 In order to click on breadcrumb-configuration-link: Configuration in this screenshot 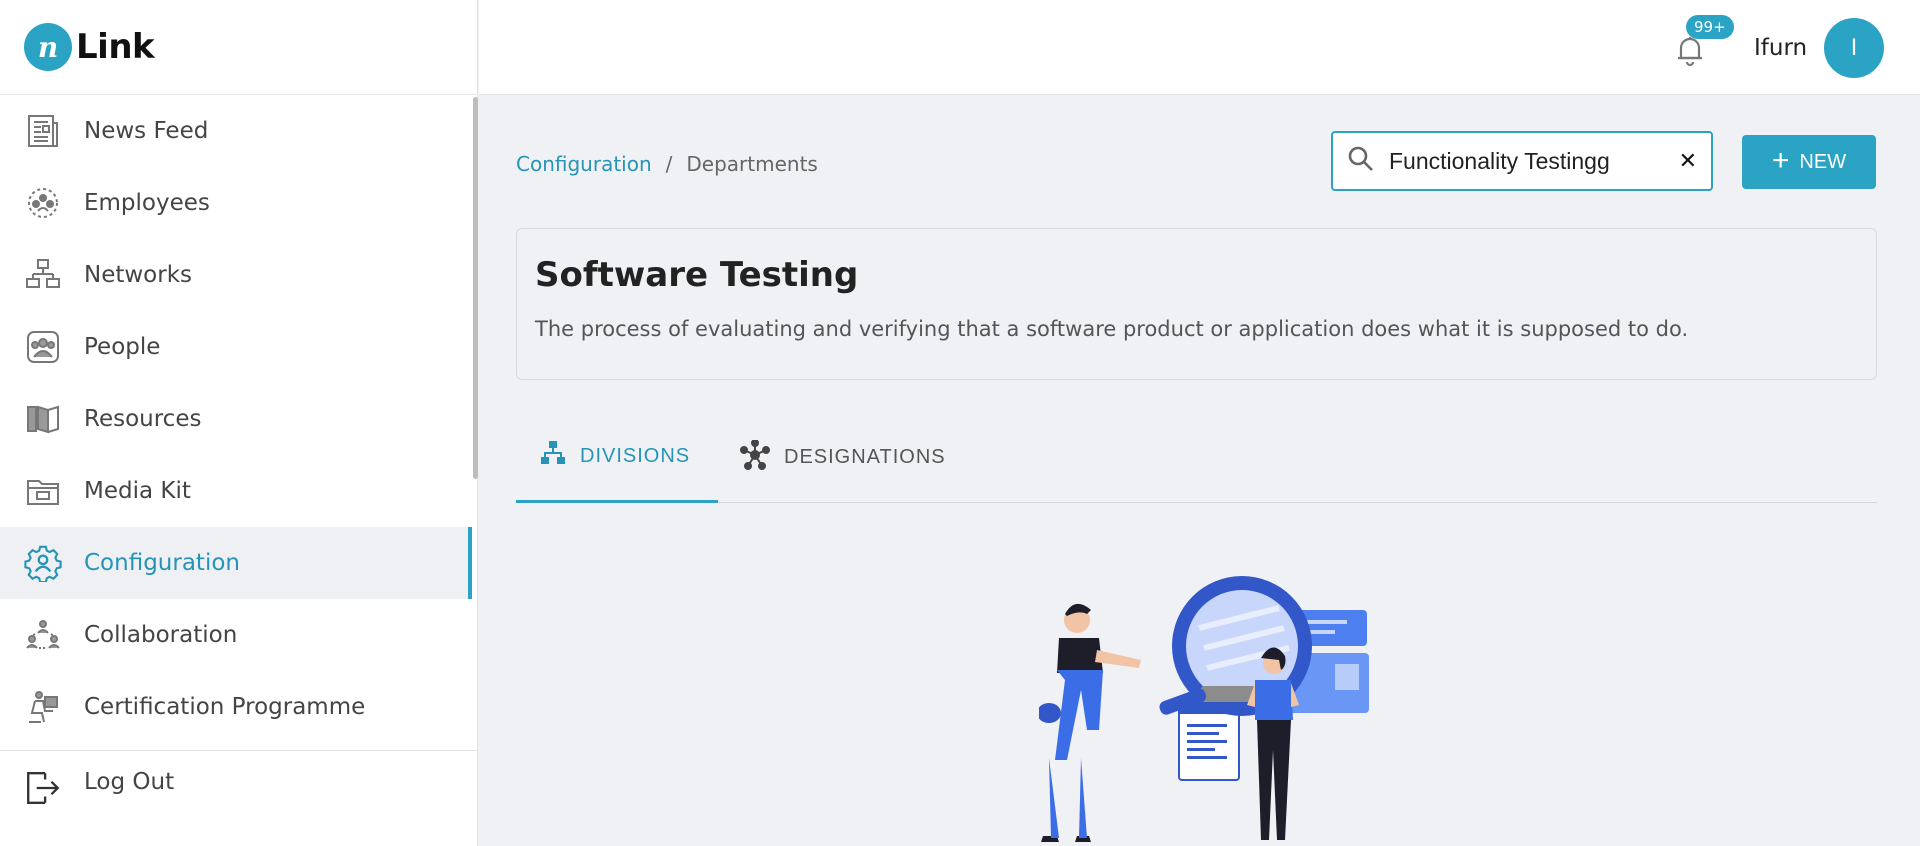, I will do `click(584, 164)`.